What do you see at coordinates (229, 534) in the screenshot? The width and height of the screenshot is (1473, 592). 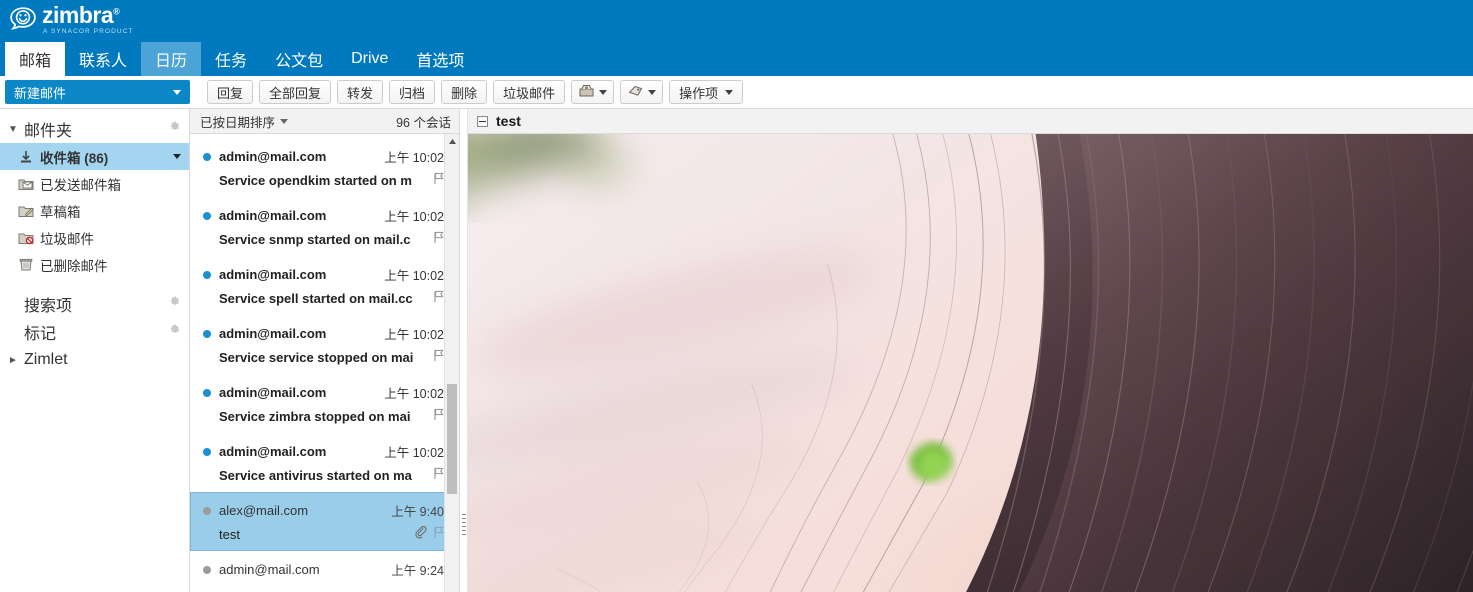 I see `subject: test` at bounding box center [229, 534].